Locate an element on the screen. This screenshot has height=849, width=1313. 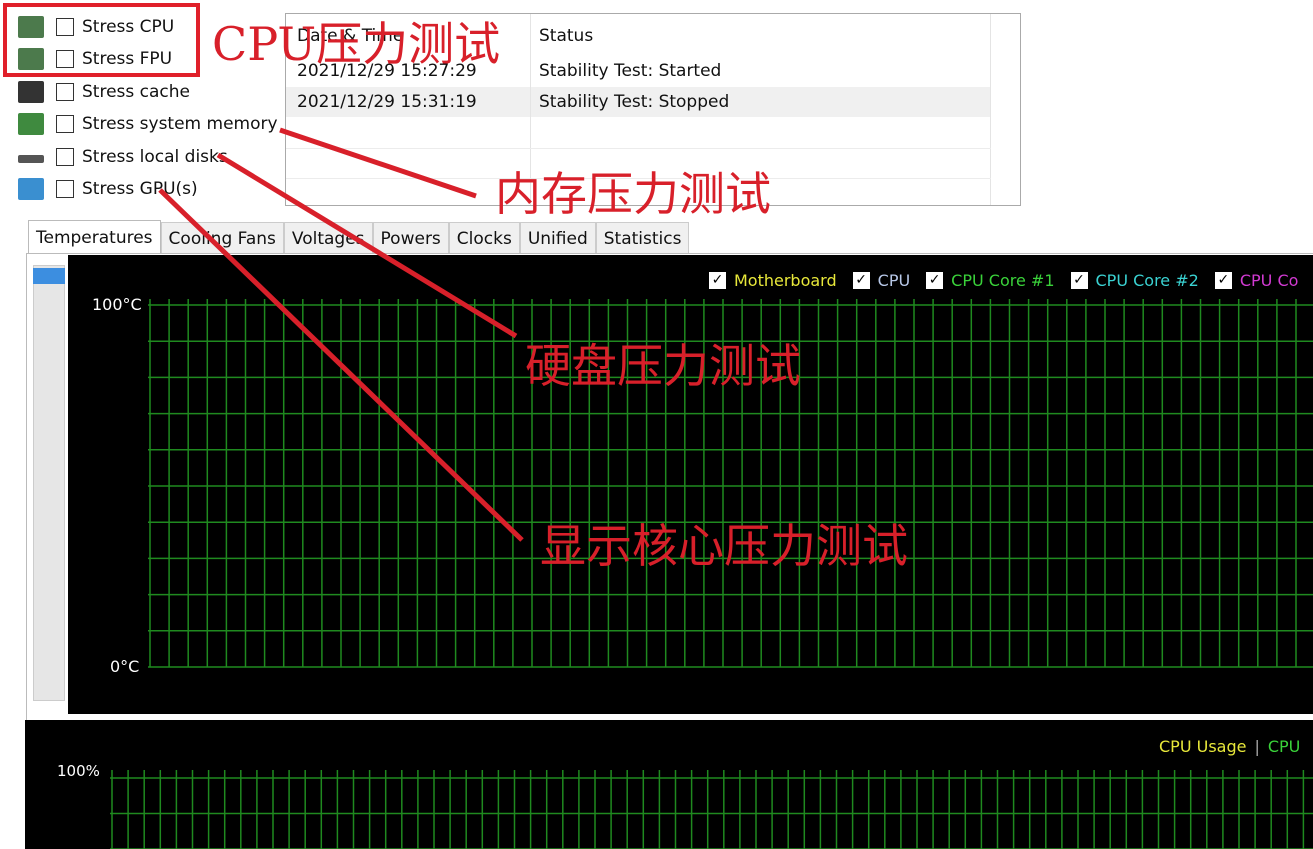
legend-item: ✓ Motherboard is located at coordinates (773, 280).